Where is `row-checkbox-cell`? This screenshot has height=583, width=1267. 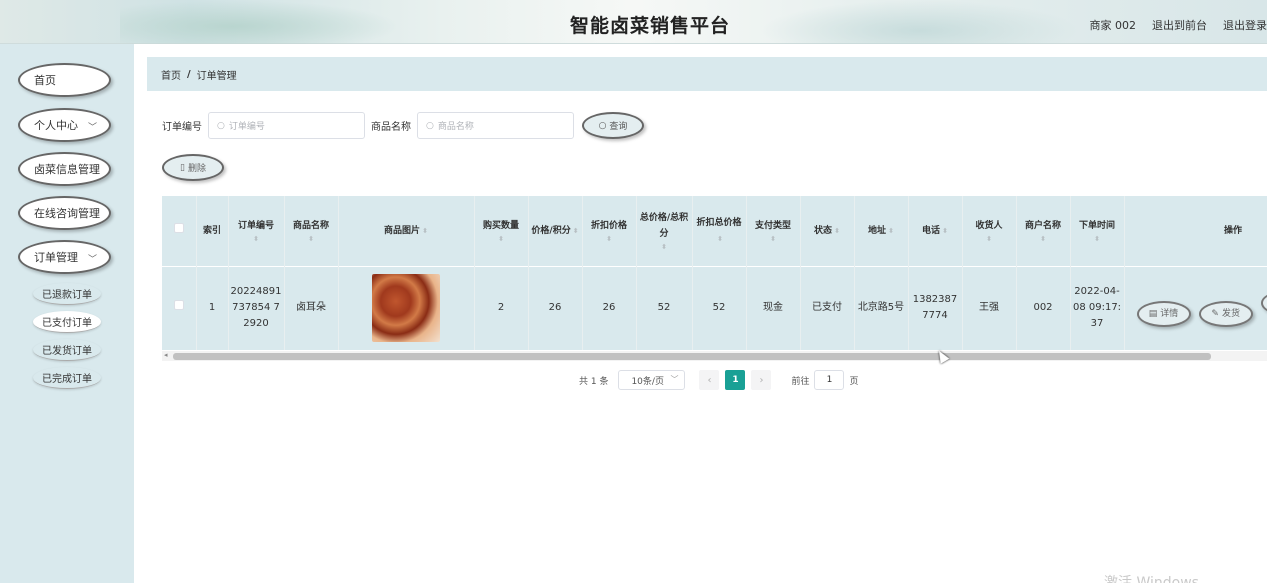
row-checkbox-cell is located at coordinates (179, 307).